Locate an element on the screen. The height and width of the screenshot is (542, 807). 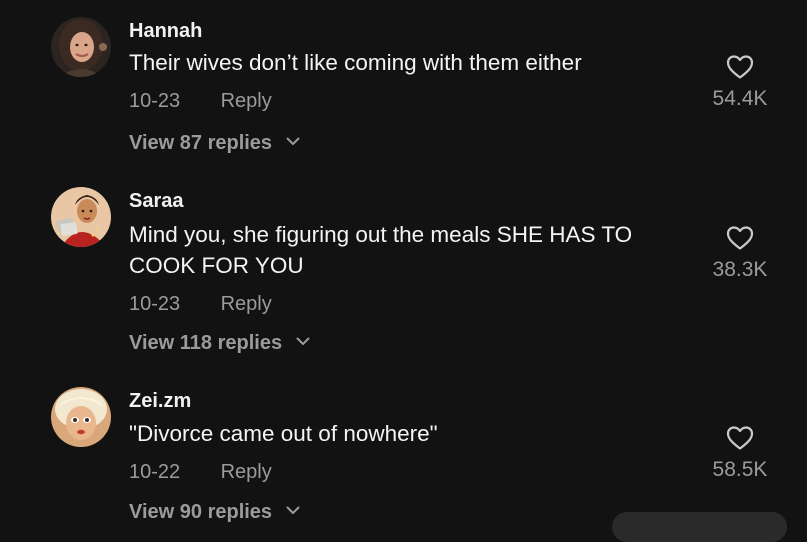
comment-username: Hannah is located at coordinates (165, 31).